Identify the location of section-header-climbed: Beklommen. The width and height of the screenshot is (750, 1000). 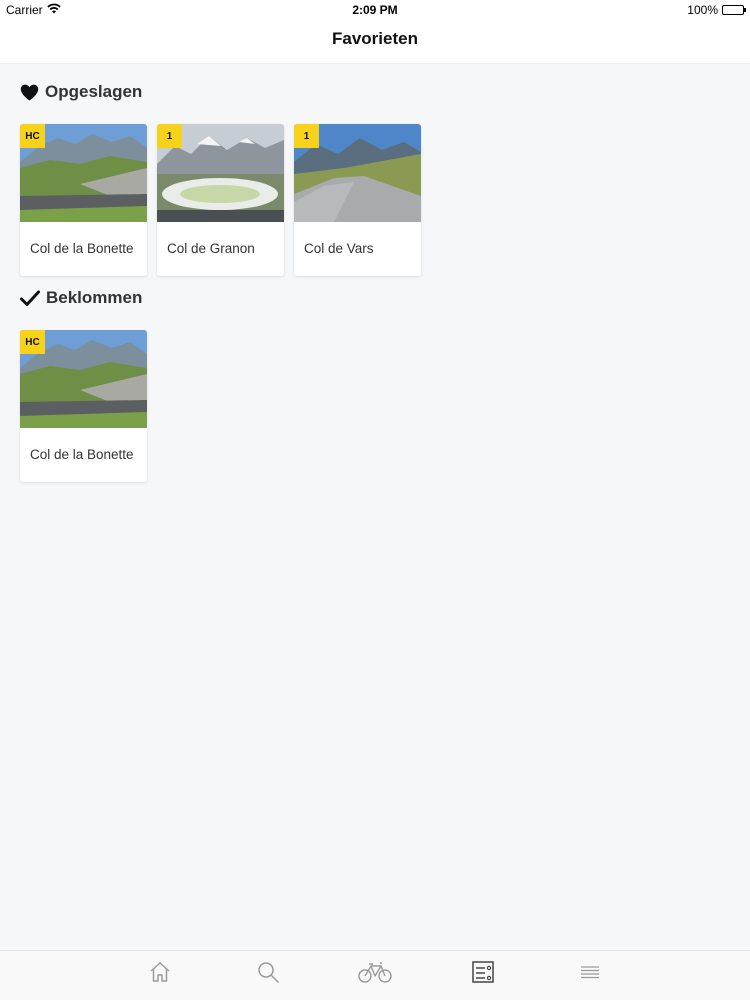
(81, 298).